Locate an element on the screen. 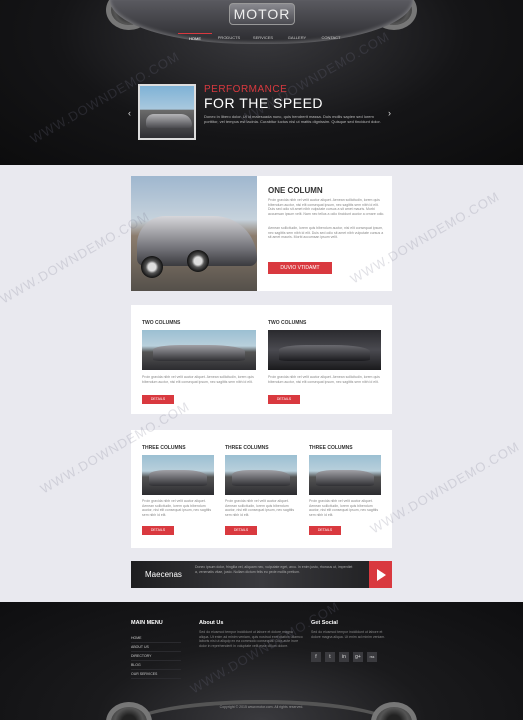  nav-contact: CONTACT is located at coordinates (331, 37).